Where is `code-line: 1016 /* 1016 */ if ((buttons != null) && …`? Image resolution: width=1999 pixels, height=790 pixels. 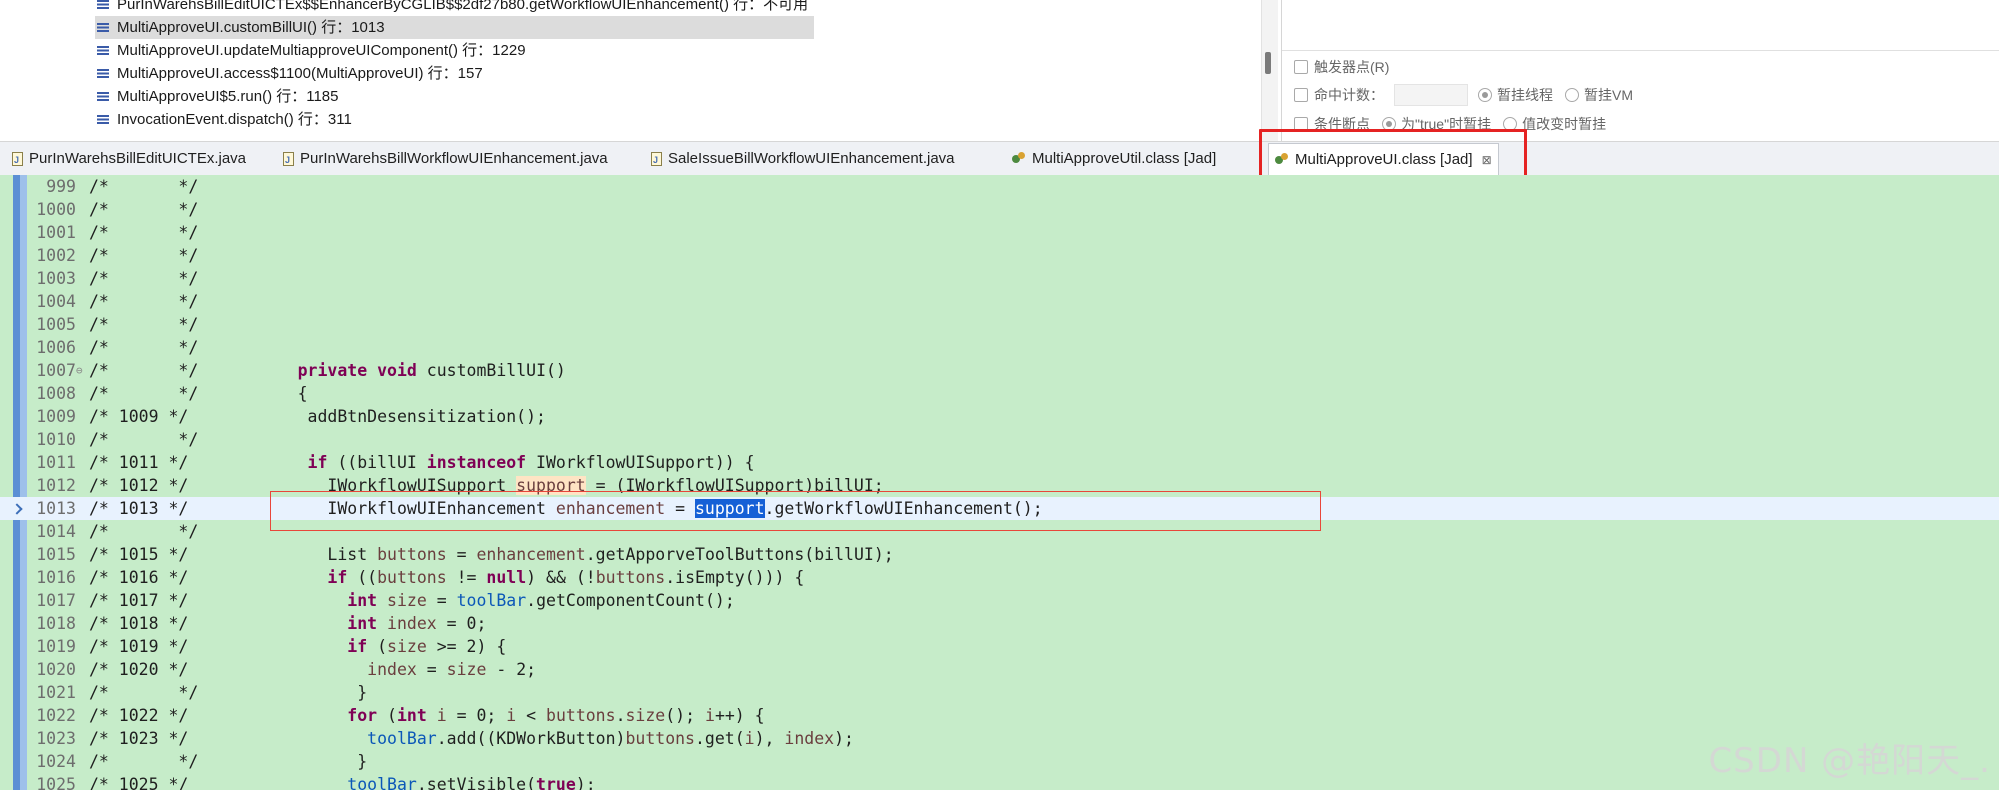
code-line: 1016 /* 1016 */ if ((buttons != null) && … is located at coordinates (999, 577).